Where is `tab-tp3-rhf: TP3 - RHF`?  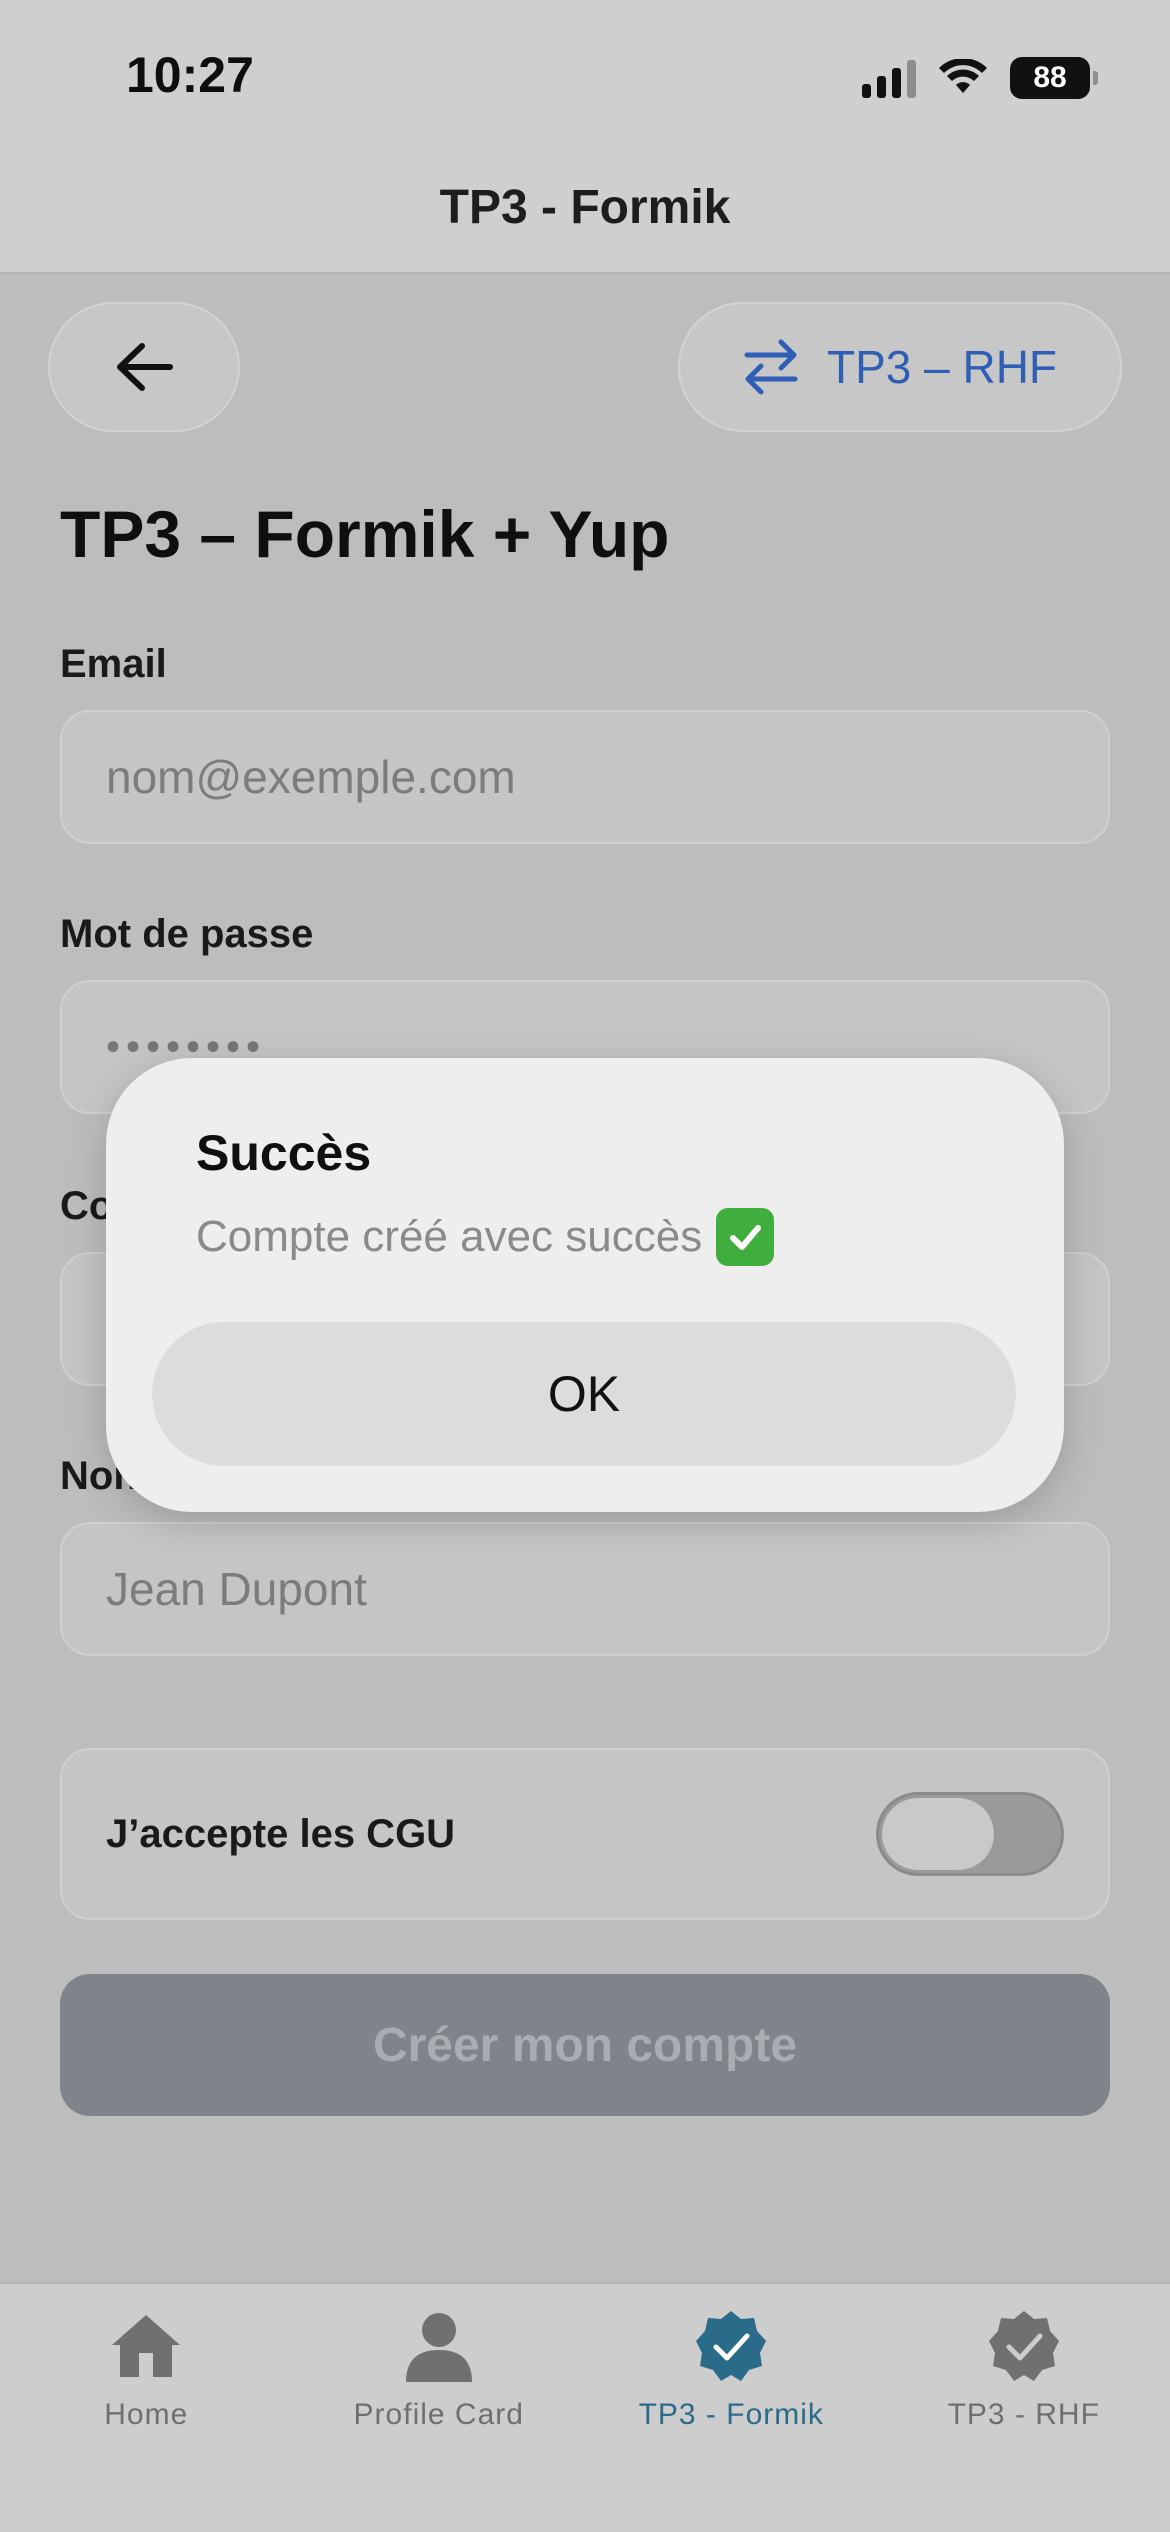
tab-tp3-rhf: TP3 - RHF is located at coordinates (1024, 2408).